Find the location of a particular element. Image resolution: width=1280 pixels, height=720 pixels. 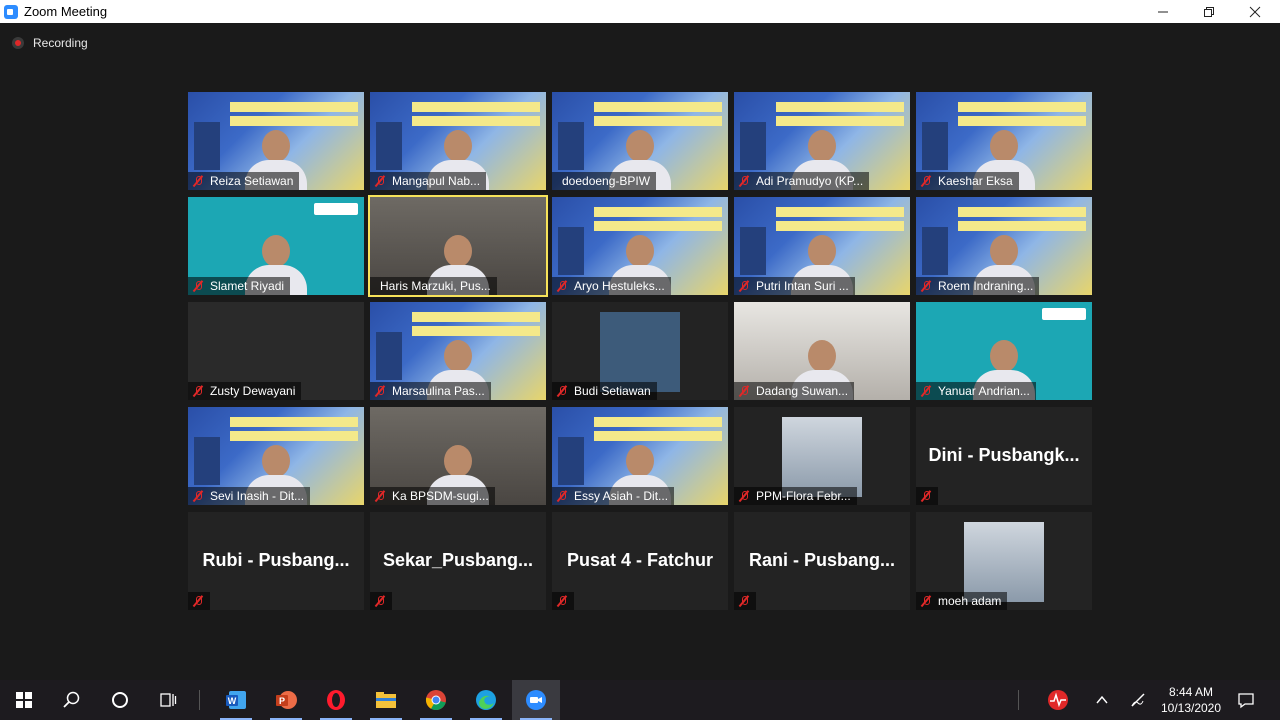

opera-icon is located at coordinates (336, 700).